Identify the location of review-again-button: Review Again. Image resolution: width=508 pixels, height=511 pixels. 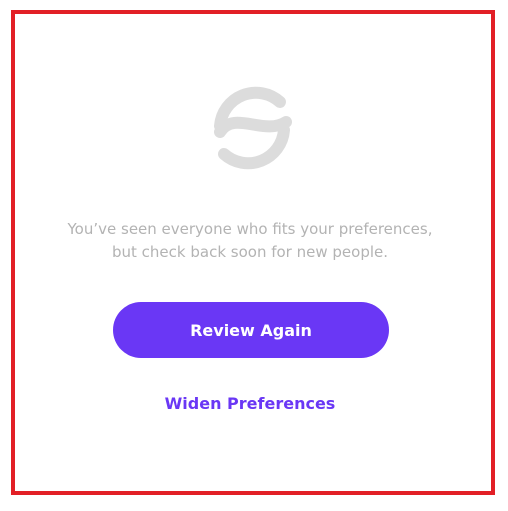
(251, 330).